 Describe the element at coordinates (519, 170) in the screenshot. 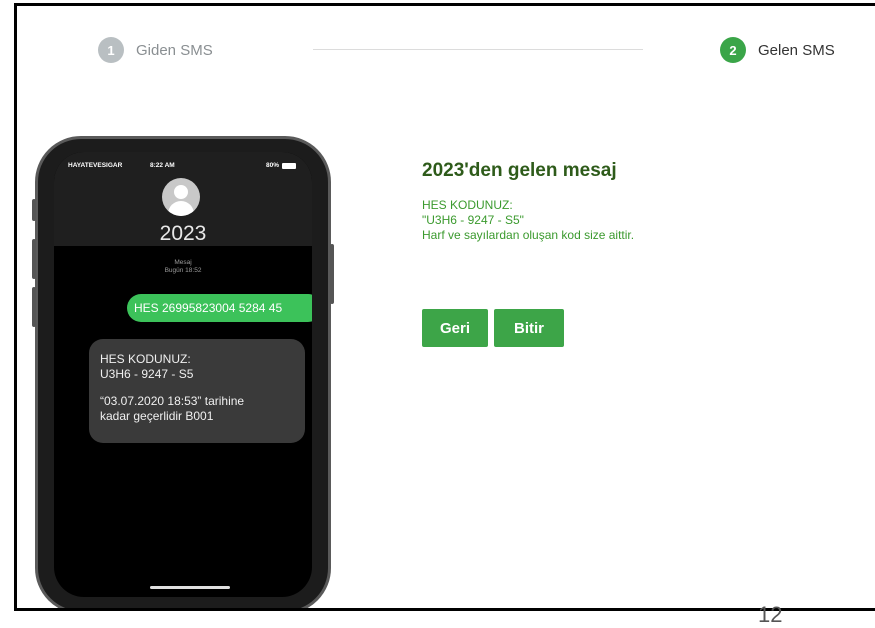

I see `message-title: 2023'den gelen mesaj` at that location.